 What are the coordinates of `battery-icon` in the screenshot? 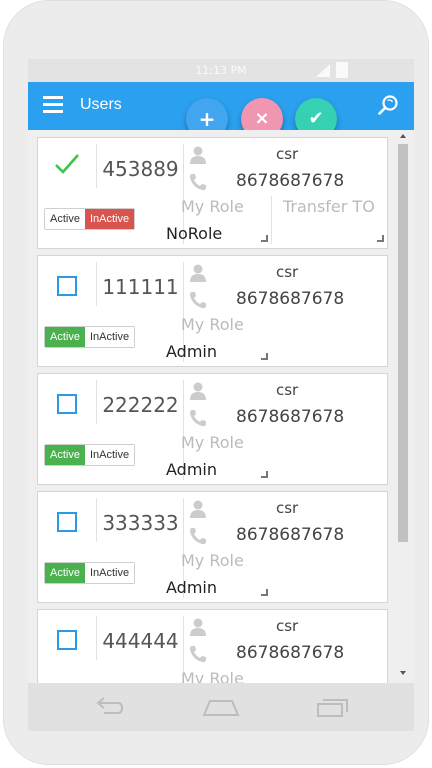 It's located at (342, 70).